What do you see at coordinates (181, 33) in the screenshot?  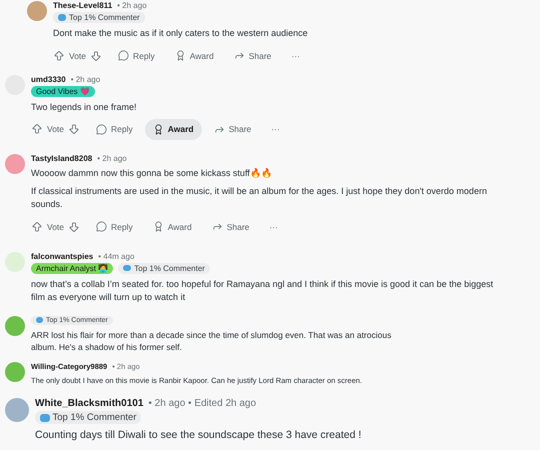 I see `comment-text: Dont make the music as if it only caters to the western audience` at bounding box center [181, 33].